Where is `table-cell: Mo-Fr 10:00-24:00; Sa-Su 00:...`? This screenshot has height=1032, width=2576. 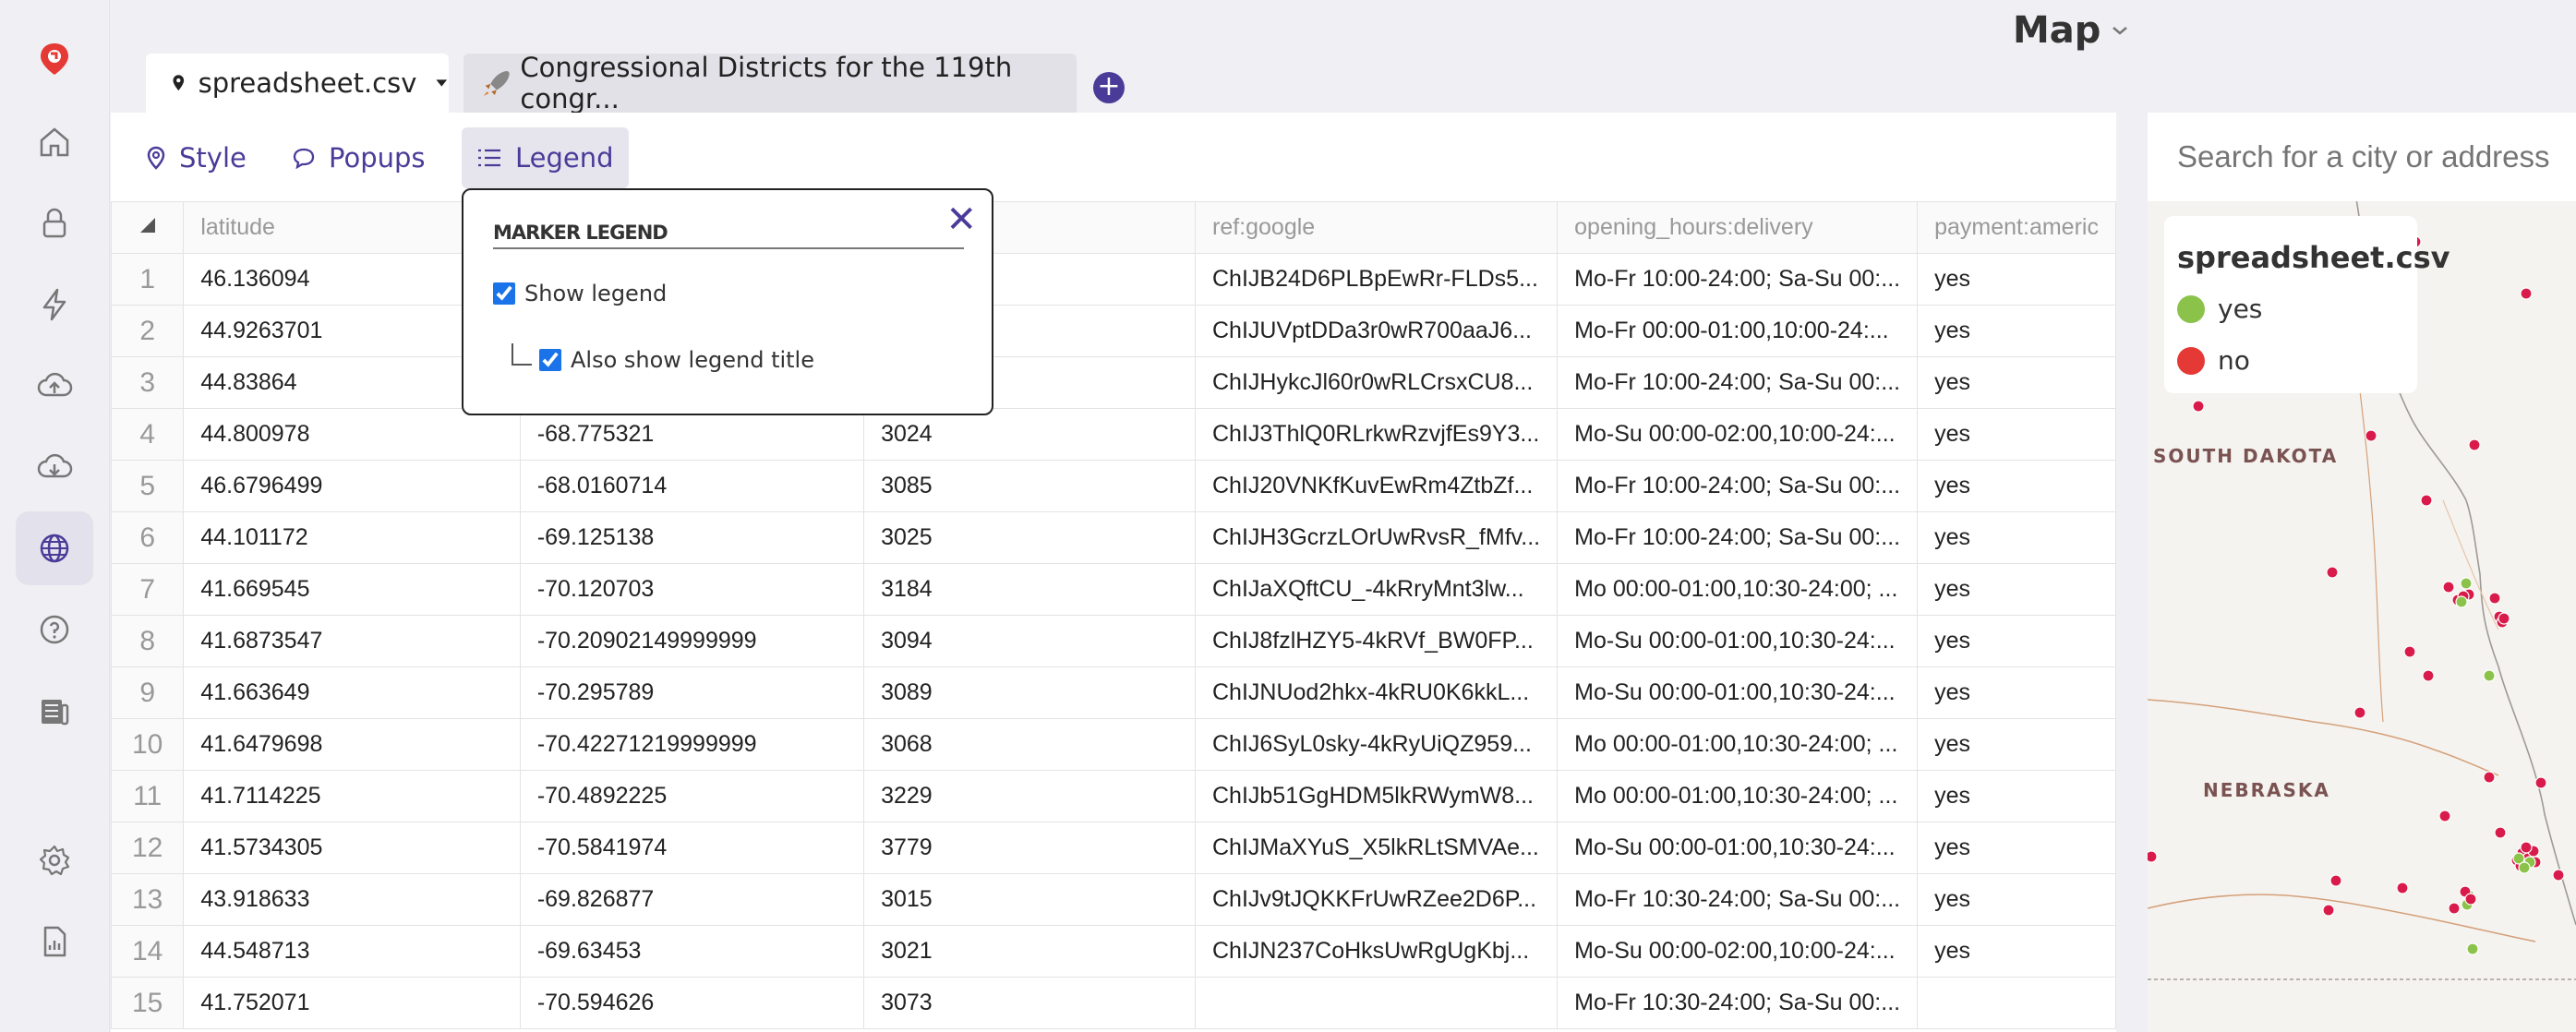
table-cell: Mo-Fr 10:00-24:00; Sa-Su 00:... is located at coordinates (1738, 382).